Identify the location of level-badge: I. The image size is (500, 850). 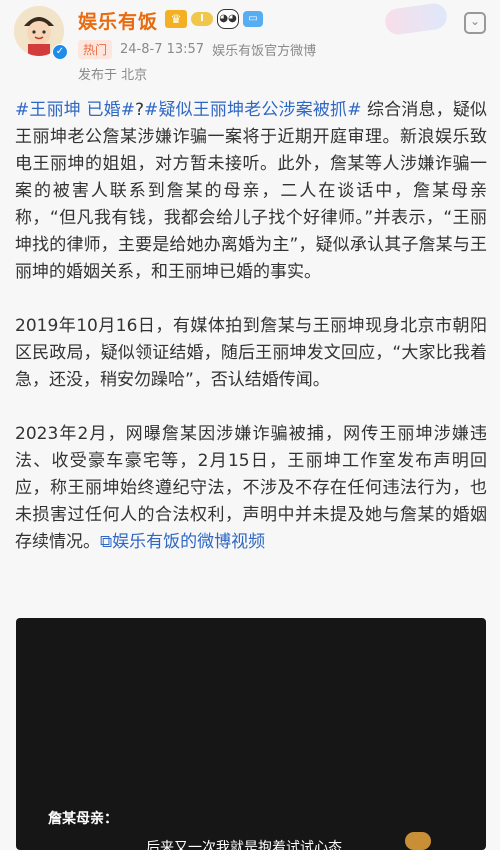
(202, 19).